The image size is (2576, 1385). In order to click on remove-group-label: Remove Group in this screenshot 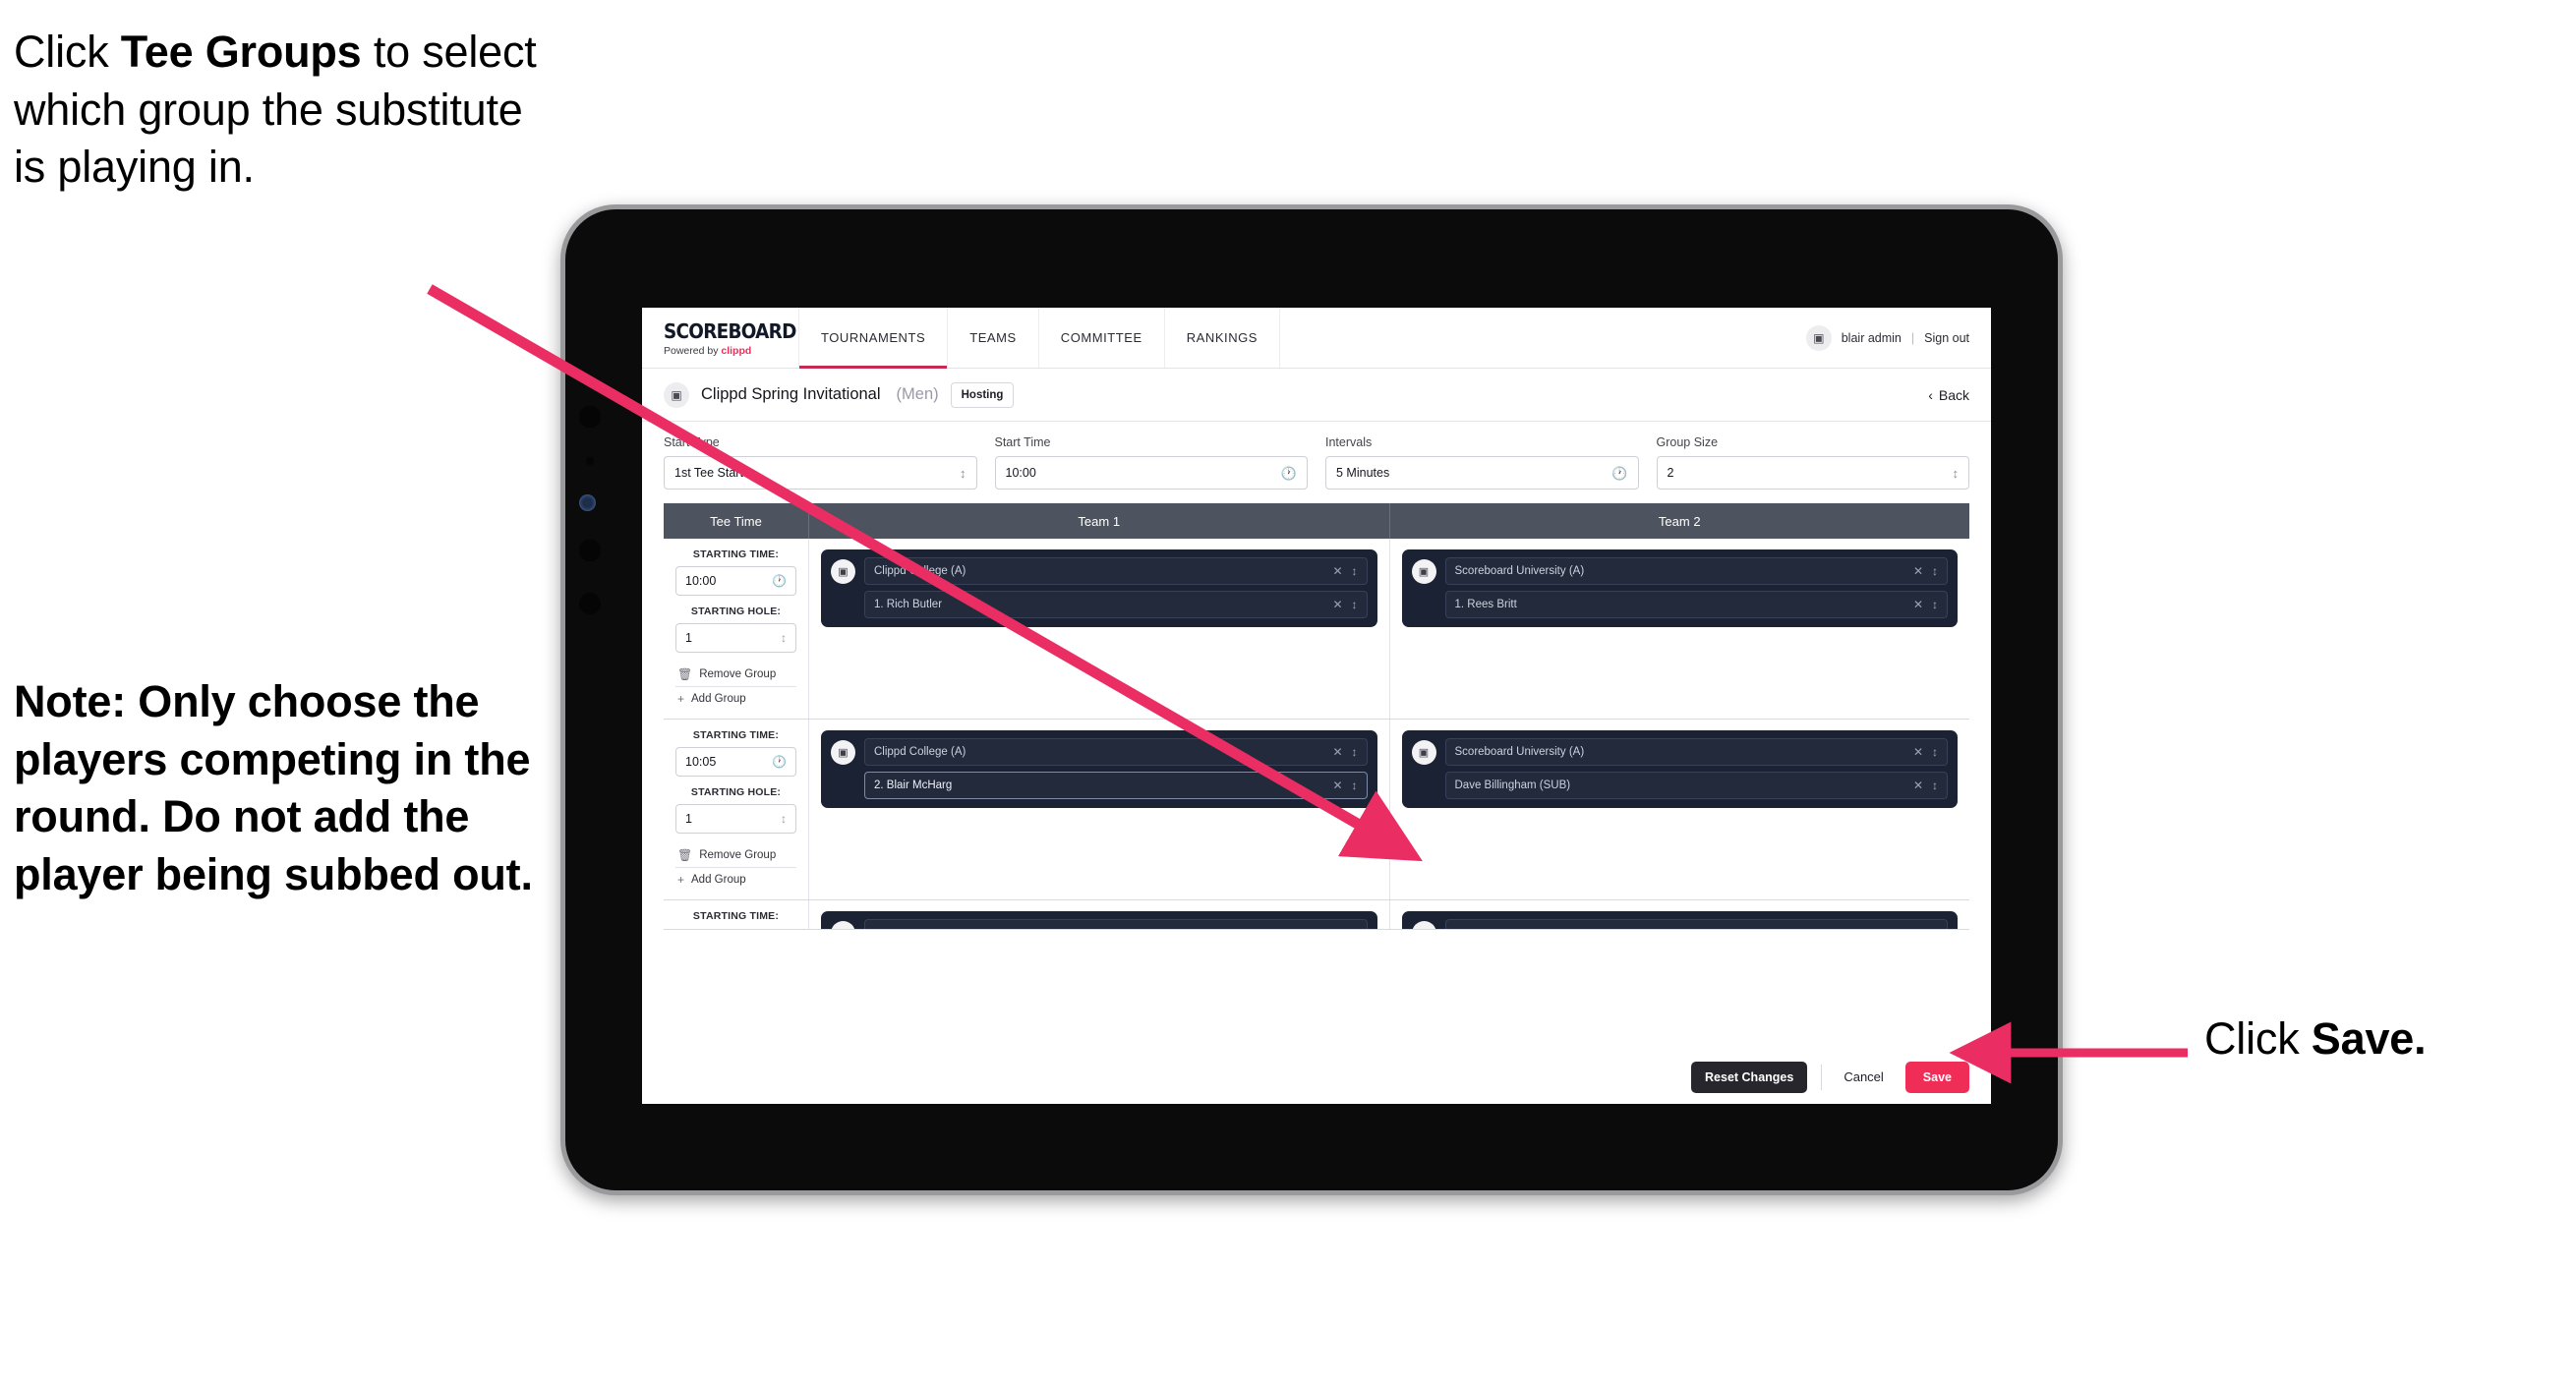, I will do `click(738, 674)`.